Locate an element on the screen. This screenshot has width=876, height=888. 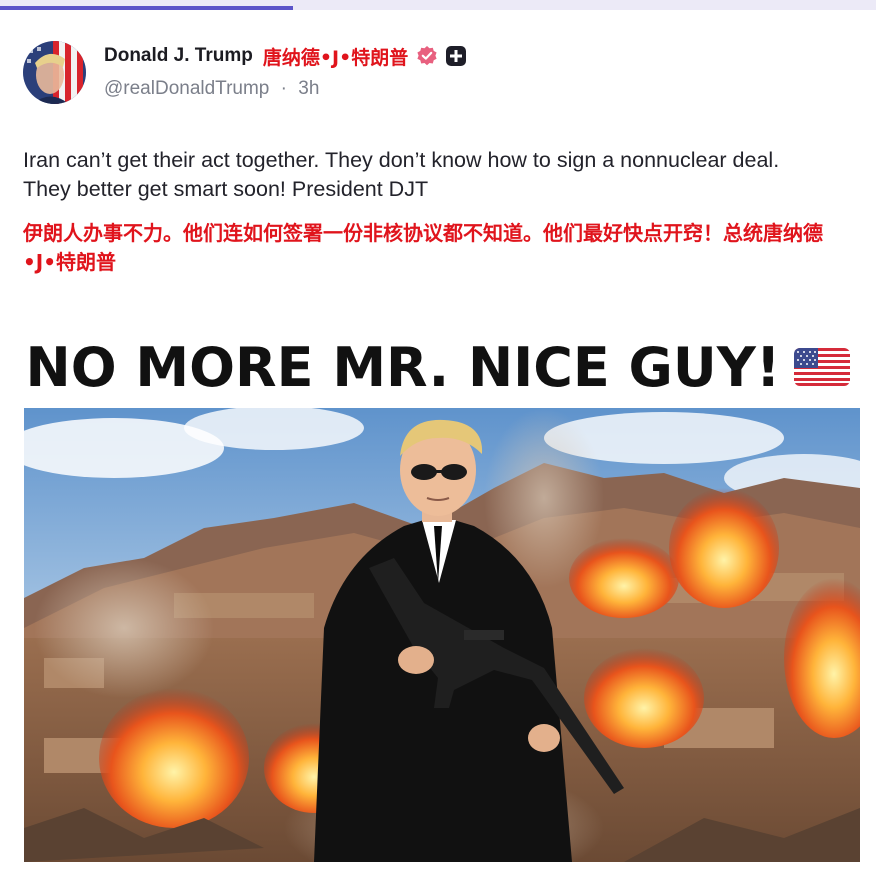
progress-bar is located at coordinates (147, 8).